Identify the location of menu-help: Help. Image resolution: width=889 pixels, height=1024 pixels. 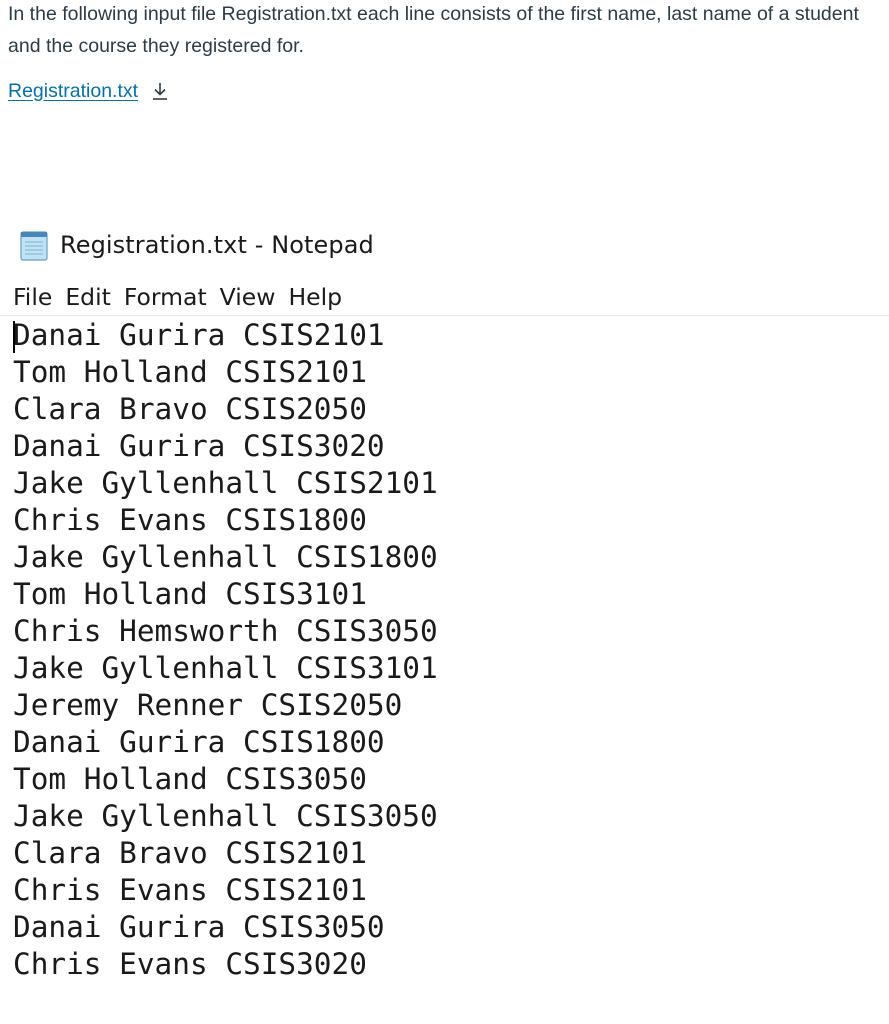
(315, 297).